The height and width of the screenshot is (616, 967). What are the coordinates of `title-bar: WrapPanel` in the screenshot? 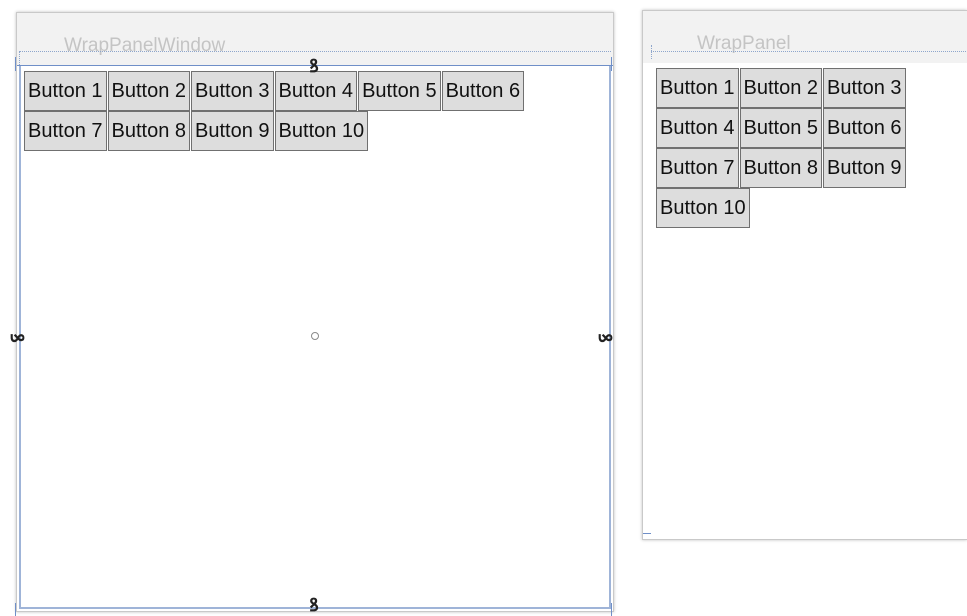 It's located at (805, 37).